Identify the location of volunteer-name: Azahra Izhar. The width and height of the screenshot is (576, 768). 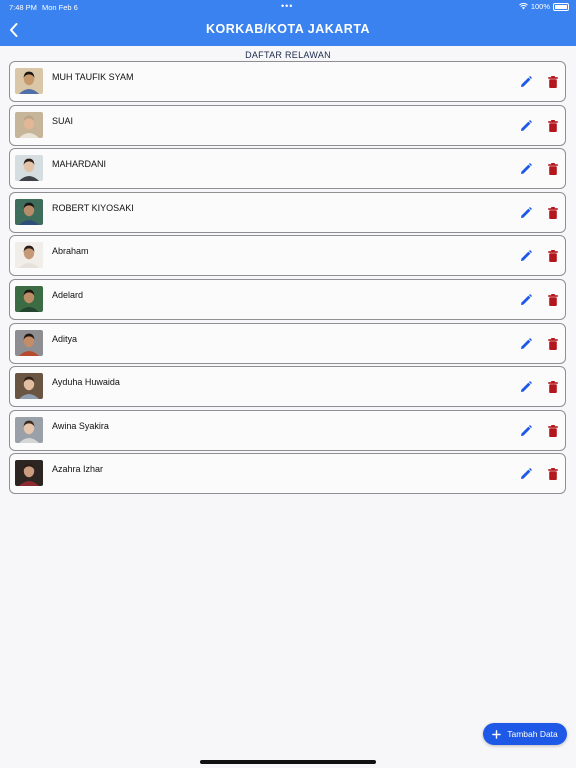
(78, 469).